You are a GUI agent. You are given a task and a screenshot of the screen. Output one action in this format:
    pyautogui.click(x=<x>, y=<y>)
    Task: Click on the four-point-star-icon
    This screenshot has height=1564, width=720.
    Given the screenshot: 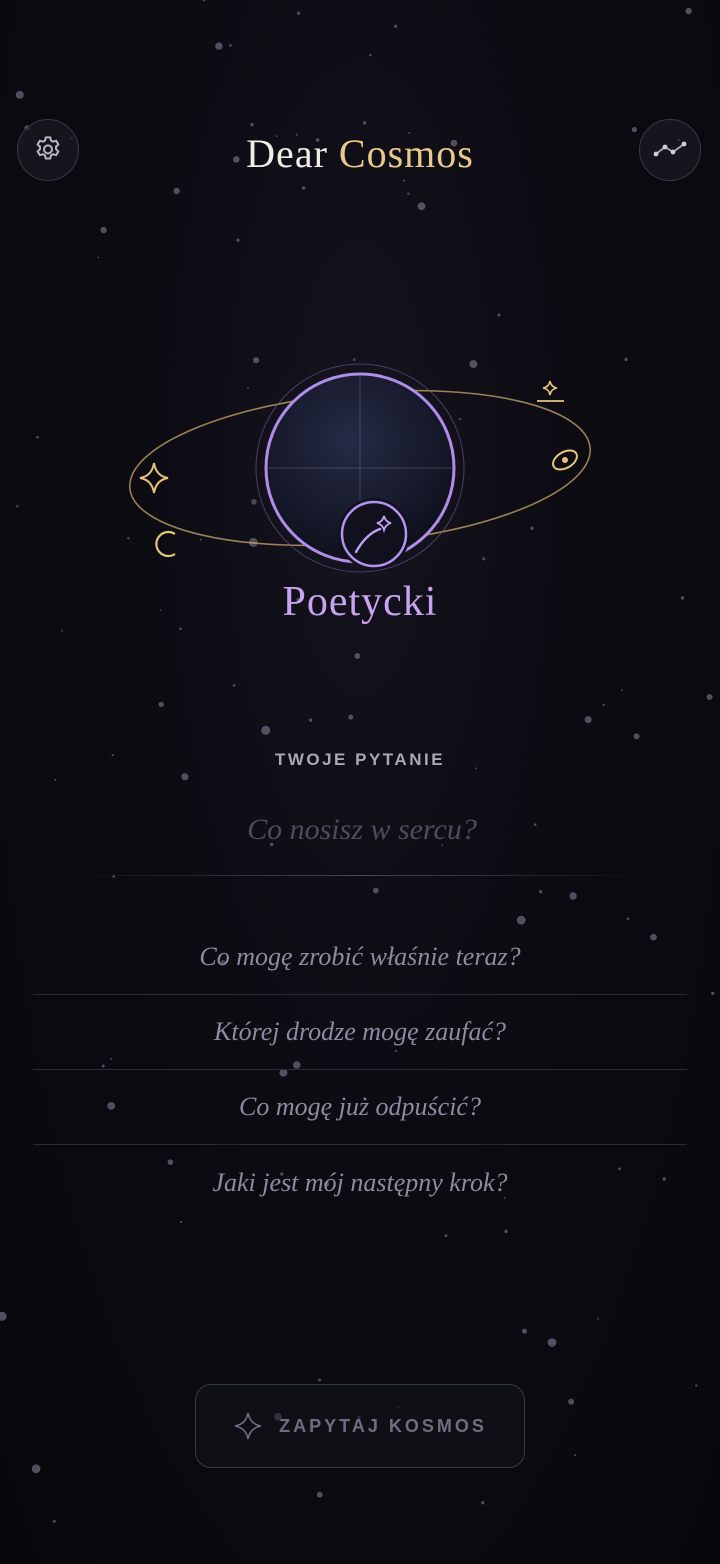 What is the action you would take?
    pyautogui.click(x=154, y=478)
    